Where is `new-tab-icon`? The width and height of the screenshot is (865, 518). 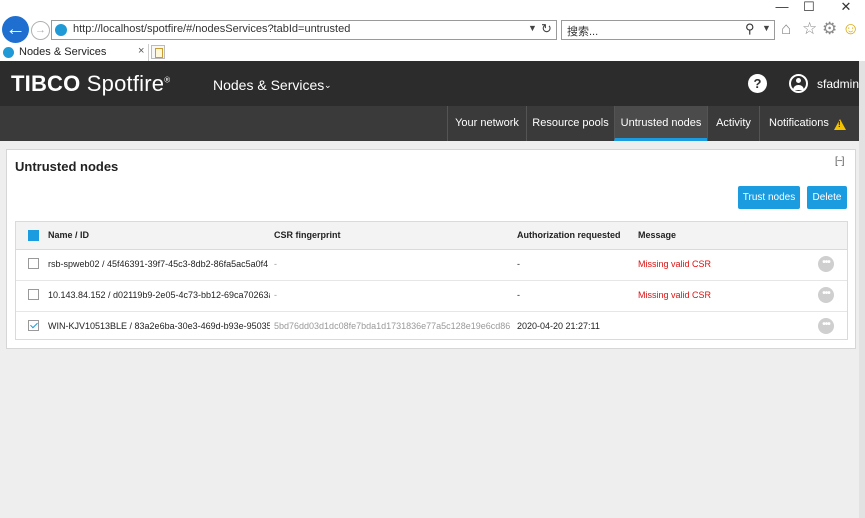 new-tab-icon is located at coordinates (158, 52).